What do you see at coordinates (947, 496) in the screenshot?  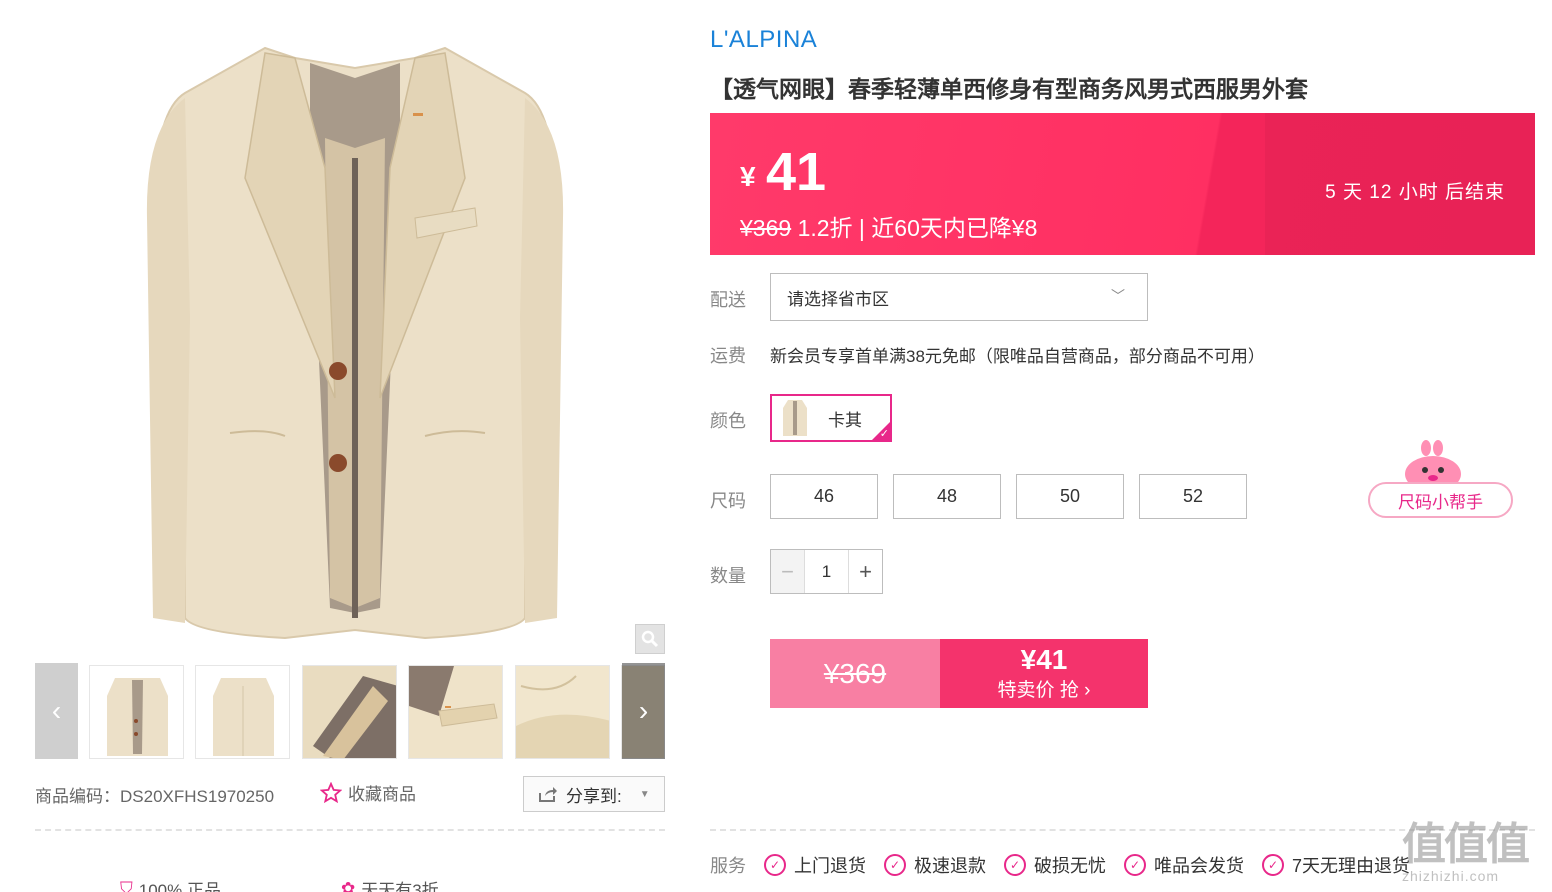 I see `size-option-48: 48` at bounding box center [947, 496].